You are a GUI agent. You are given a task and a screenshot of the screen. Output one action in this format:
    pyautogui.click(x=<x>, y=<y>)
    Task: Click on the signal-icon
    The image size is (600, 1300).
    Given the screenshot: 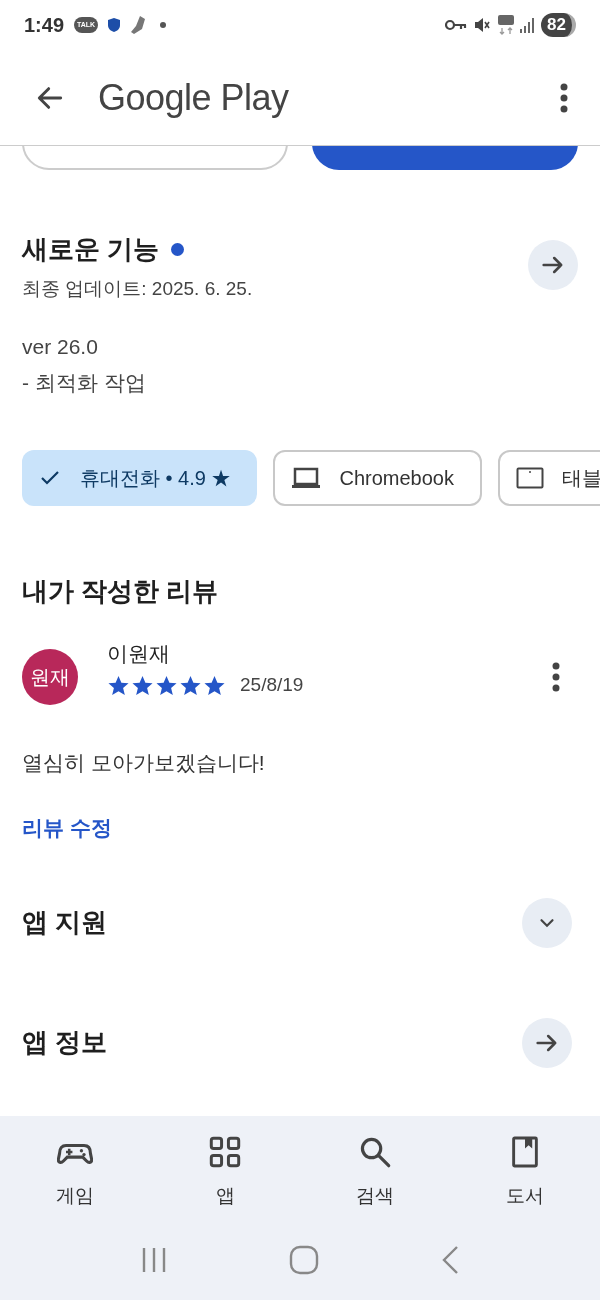 What is the action you would take?
    pyautogui.click(x=527, y=25)
    